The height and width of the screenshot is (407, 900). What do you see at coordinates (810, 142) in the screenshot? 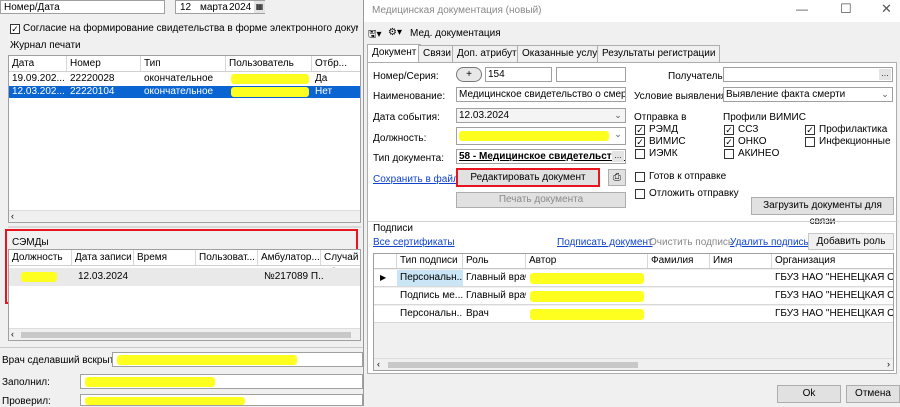
I see `profile-infectious-checkbox` at bounding box center [810, 142].